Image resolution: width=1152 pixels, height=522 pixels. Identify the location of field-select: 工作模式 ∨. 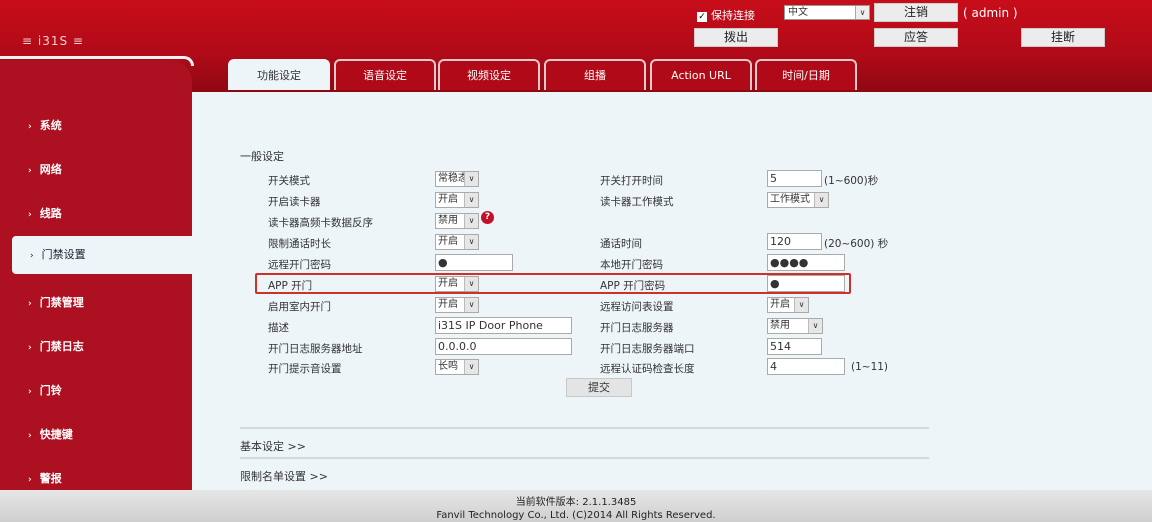
(798, 200).